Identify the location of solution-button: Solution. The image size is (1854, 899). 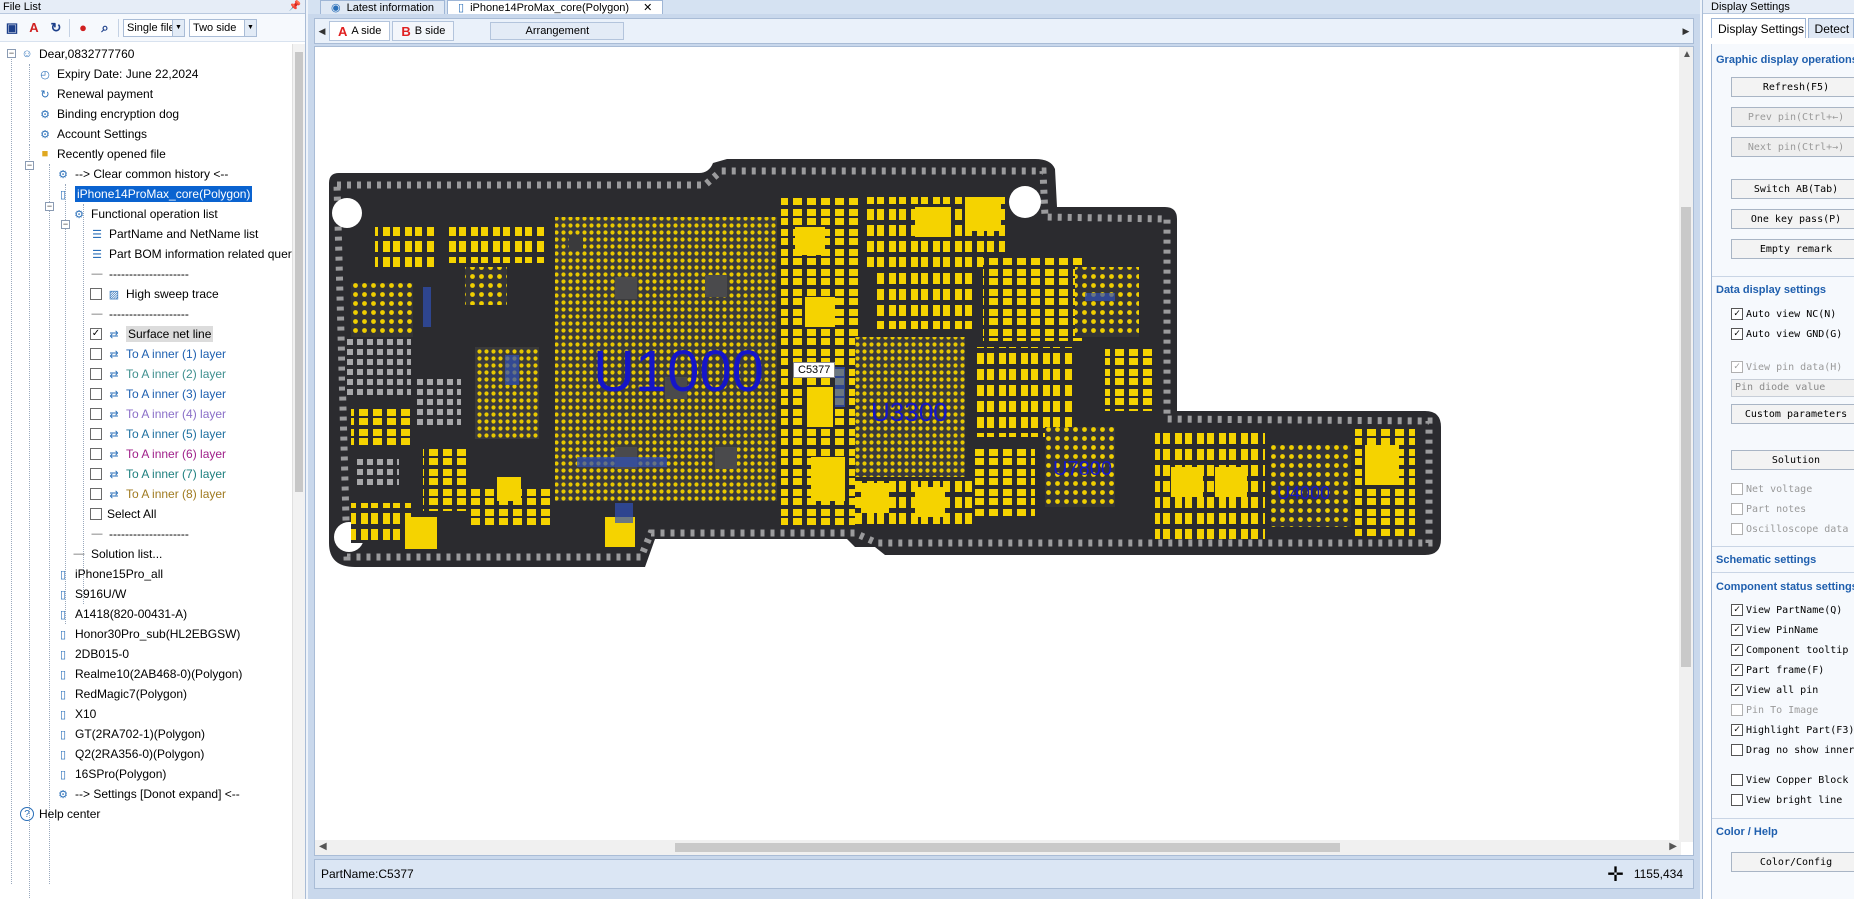
(1792, 460).